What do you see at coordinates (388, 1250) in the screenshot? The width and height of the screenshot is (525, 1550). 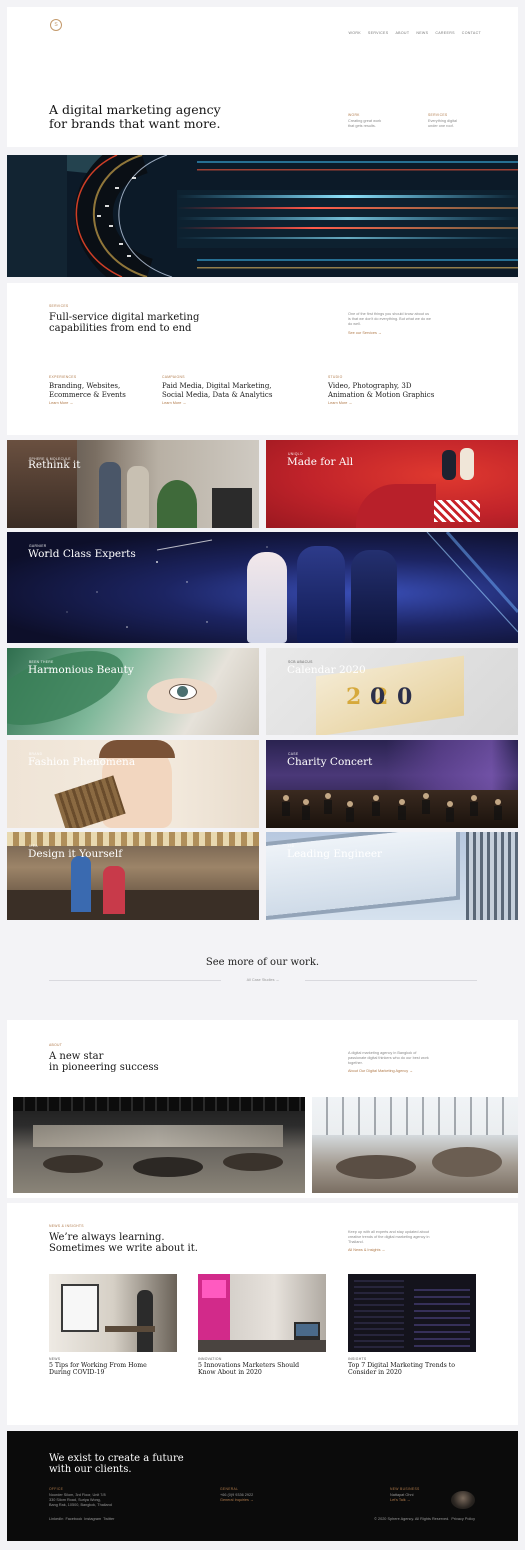 I see `news-link: All News & Insights →` at bounding box center [388, 1250].